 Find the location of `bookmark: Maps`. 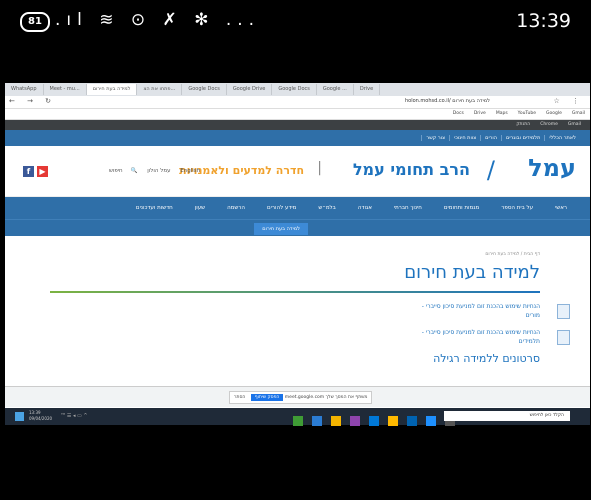

bookmark: Maps is located at coordinates (502, 114).